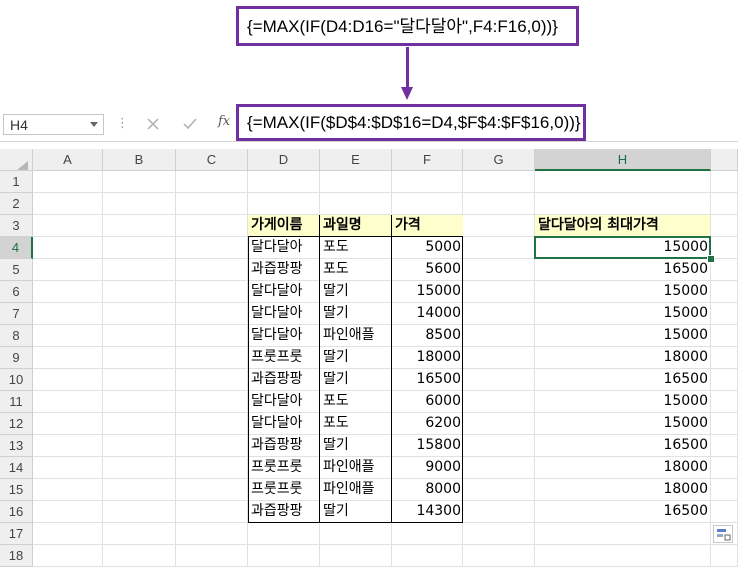  Describe the element at coordinates (16, 270) in the screenshot. I see `row-header-5: 5` at that location.